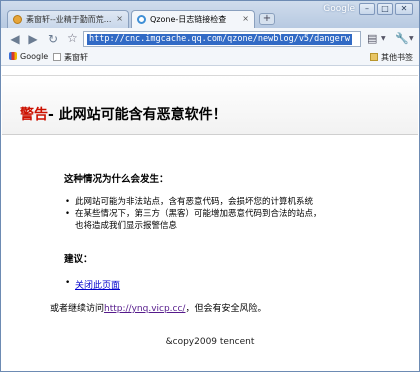  I want to click on folder-icon, so click(374, 57).